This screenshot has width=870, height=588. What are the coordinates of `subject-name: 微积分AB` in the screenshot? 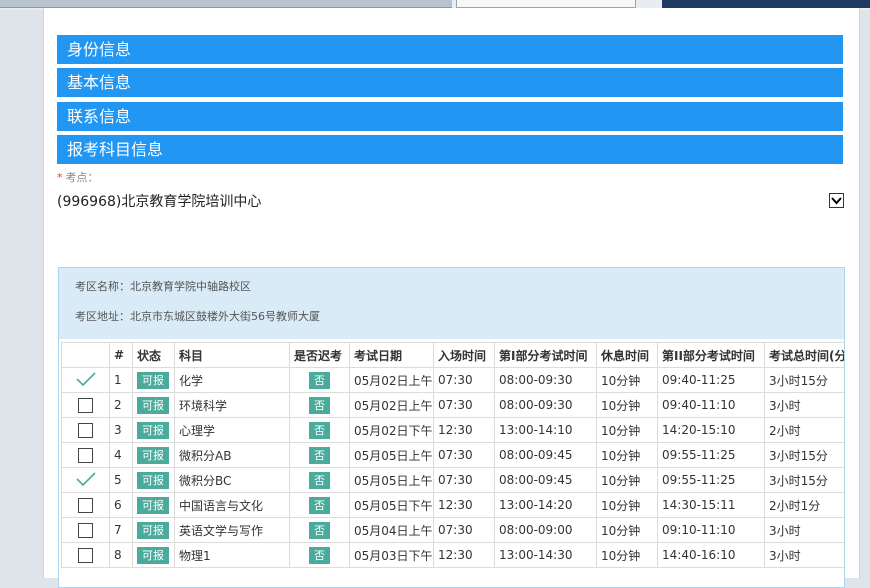 It's located at (232, 455).